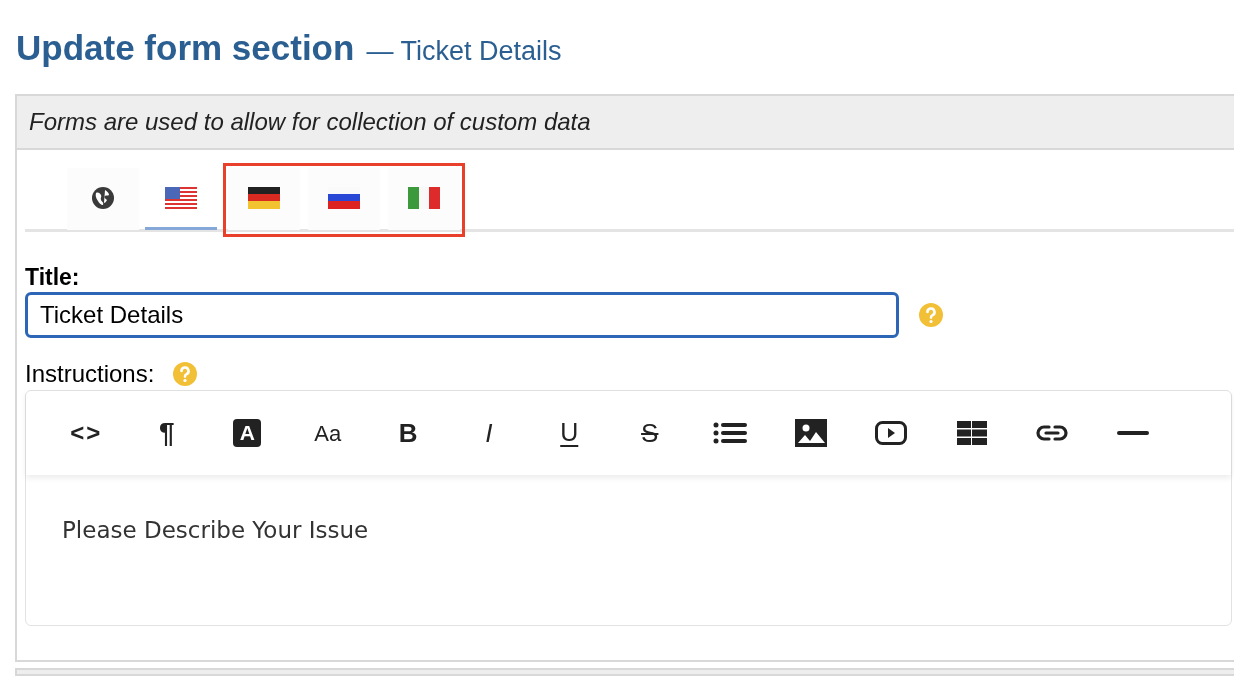 This screenshot has width=1234, height=676. What do you see at coordinates (103, 197) in the screenshot?
I see `globe-icon` at bounding box center [103, 197].